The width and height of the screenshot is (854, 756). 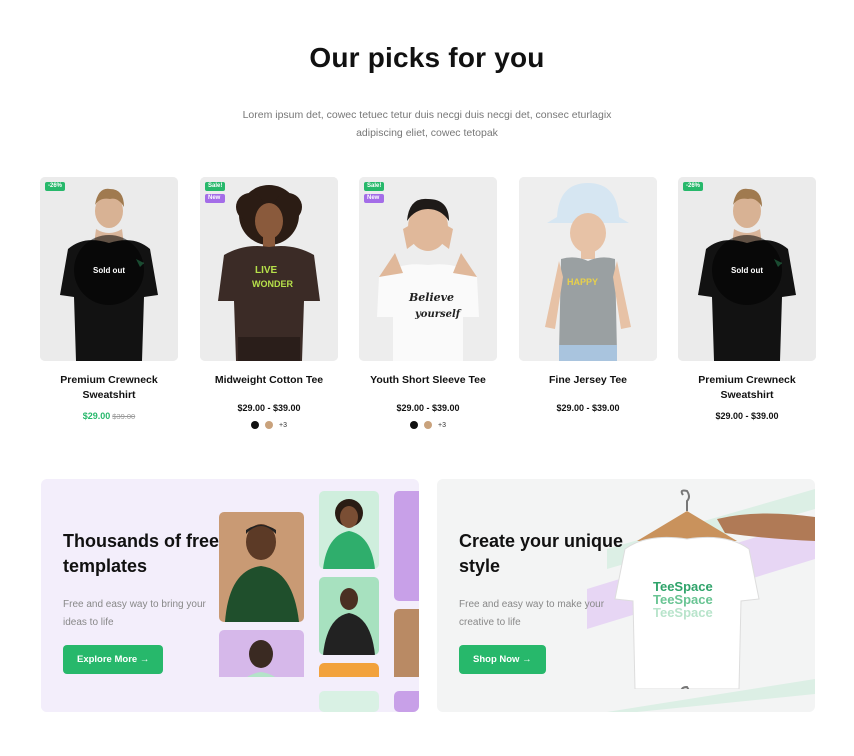 What do you see at coordinates (272, 284) in the screenshot?
I see `svg-text: WONDER` at bounding box center [272, 284].